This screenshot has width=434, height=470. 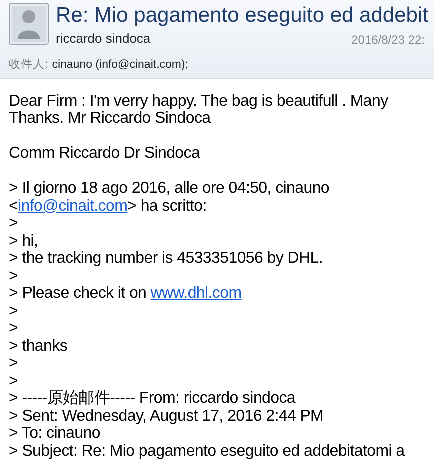 What do you see at coordinates (166, 259) in the screenshot?
I see `body-line: > the tracking number is 4533351056 by DHL.` at bounding box center [166, 259].